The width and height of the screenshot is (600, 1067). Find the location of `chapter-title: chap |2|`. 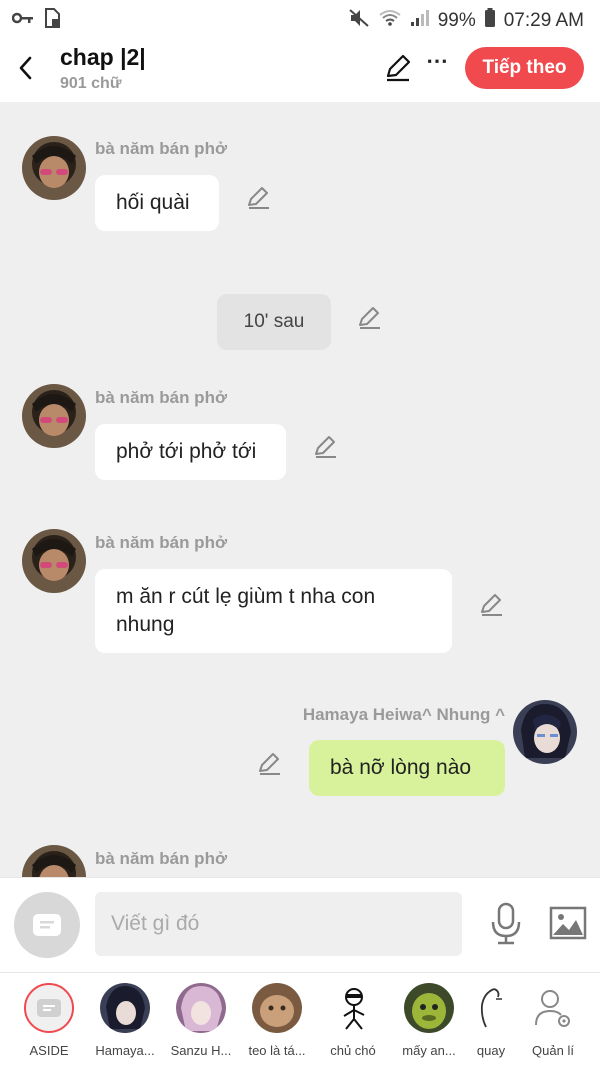

chapter-title: chap |2| is located at coordinates (103, 57).